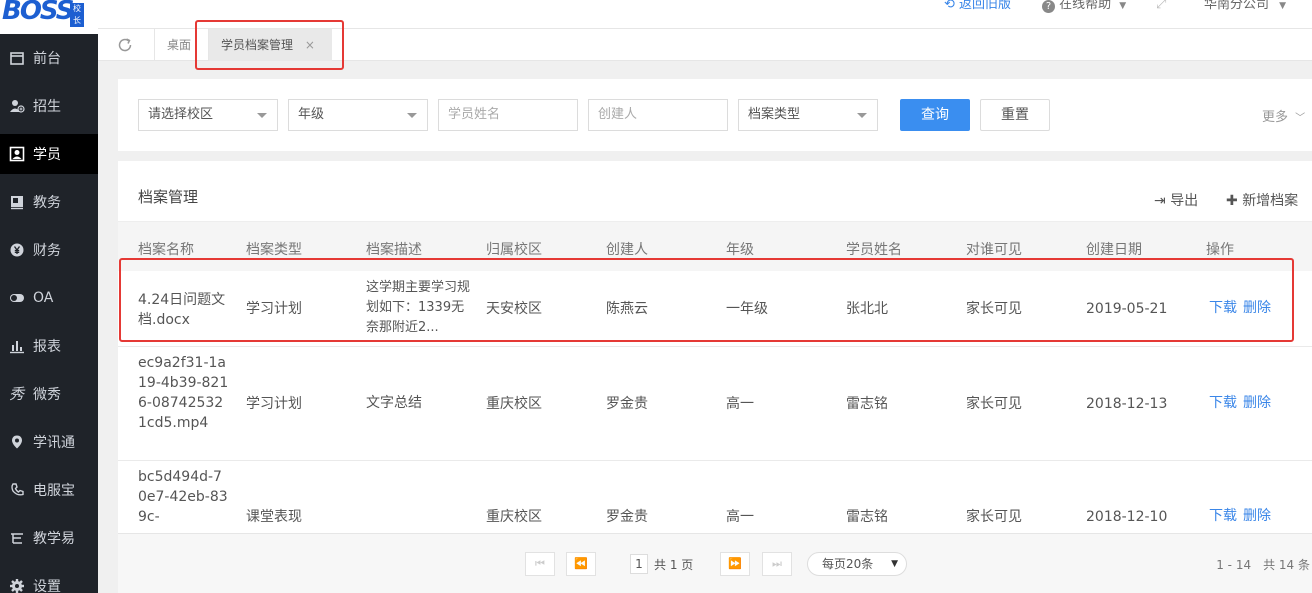 This screenshot has width=1312, height=593. What do you see at coordinates (17, 250) in the screenshot?
I see `yen-icon` at bounding box center [17, 250].